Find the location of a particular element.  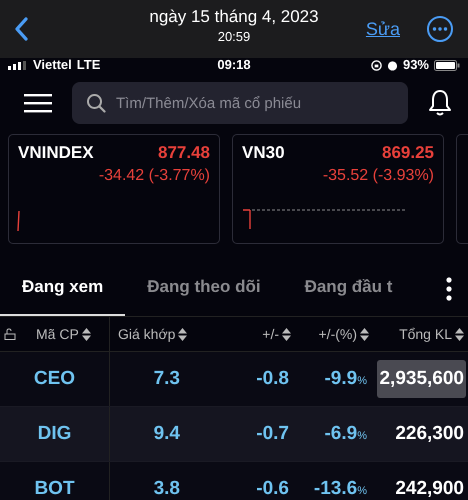

price-change: -0.8 is located at coordinates (272, 379).